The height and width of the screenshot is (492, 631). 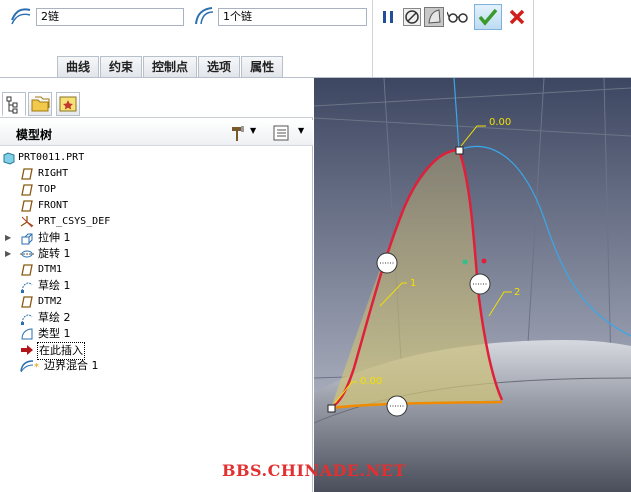 I want to click on apply-checkmark-button, so click(x=488, y=17).